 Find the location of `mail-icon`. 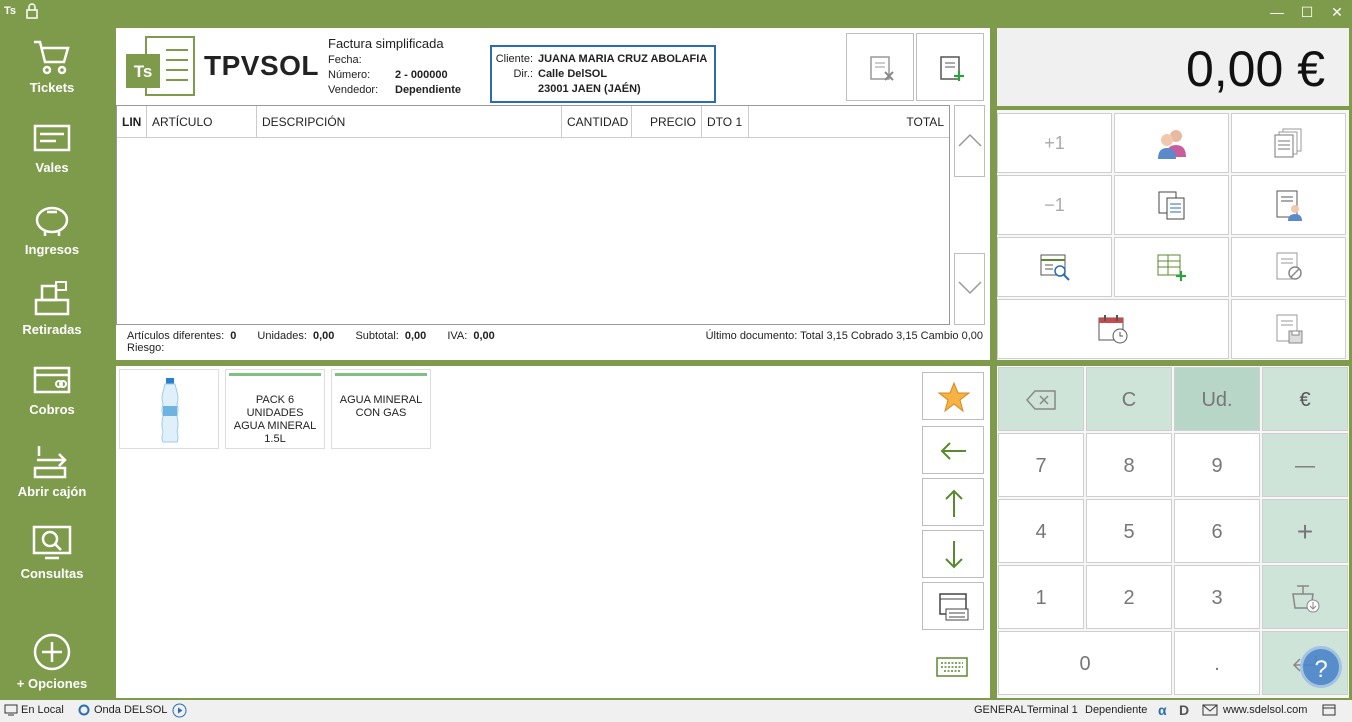

mail-icon is located at coordinates (1210, 711).